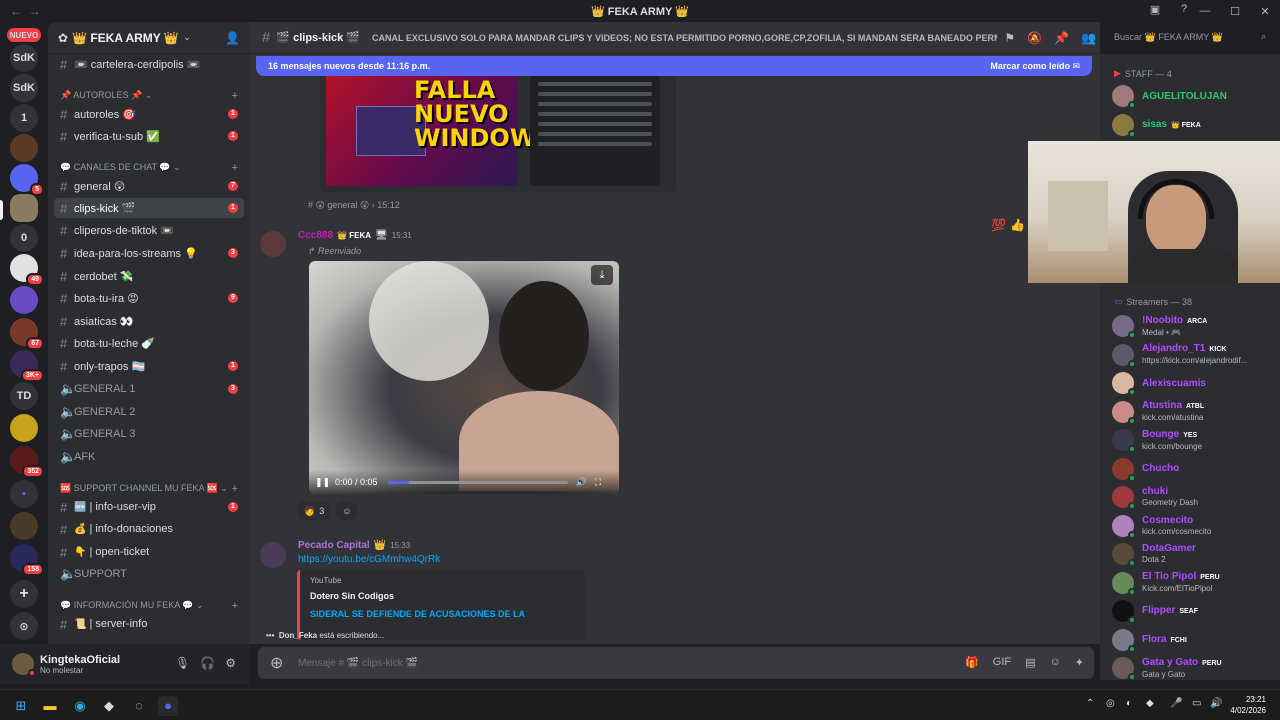 The image size is (1280, 720). Describe the element at coordinates (232, 38) in the screenshot. I see `invite-people-icon: 👤` at that location.